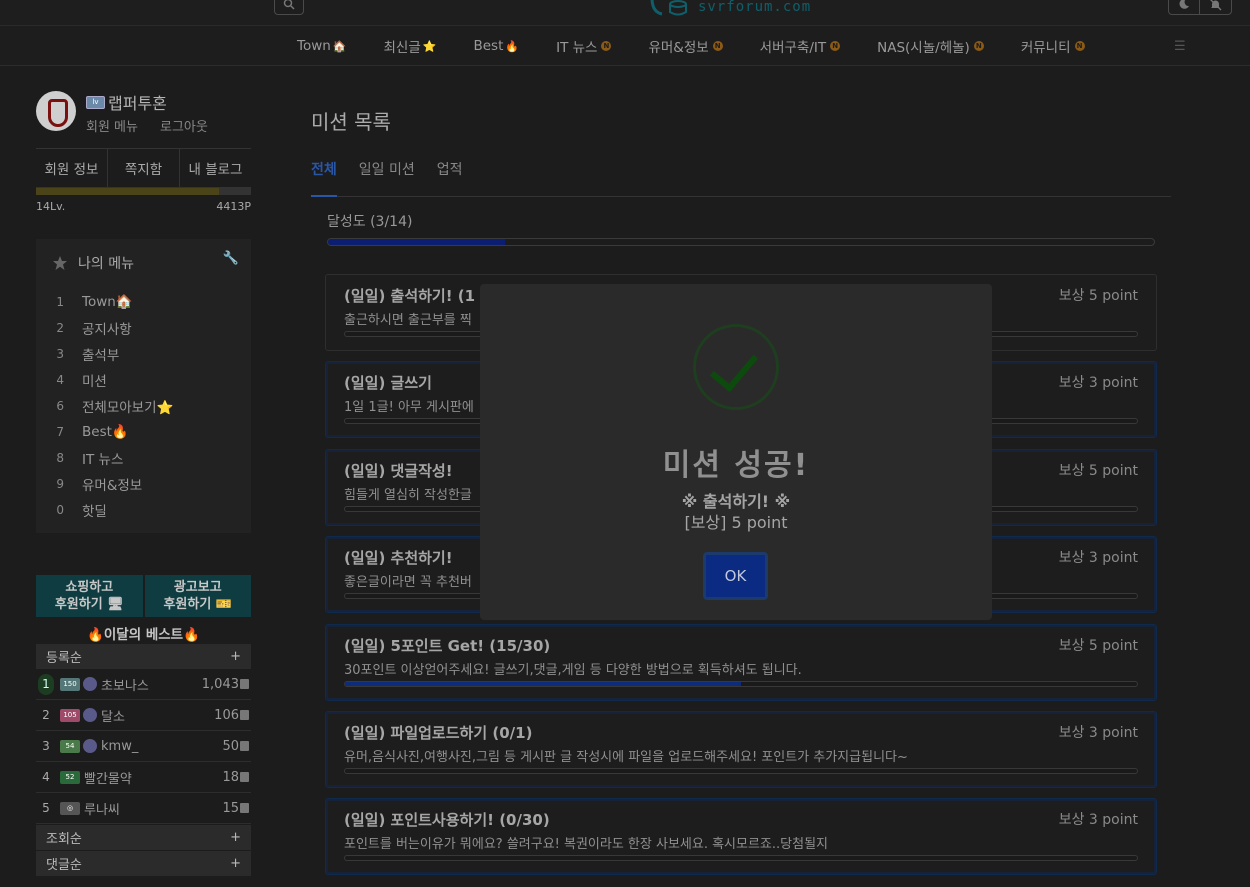 The image size is (1250, 887). What do you see at coordinates (736, 465) in the screenshot?
I see `modal-title: 미션 성공!` at bounding box center [736, 465].